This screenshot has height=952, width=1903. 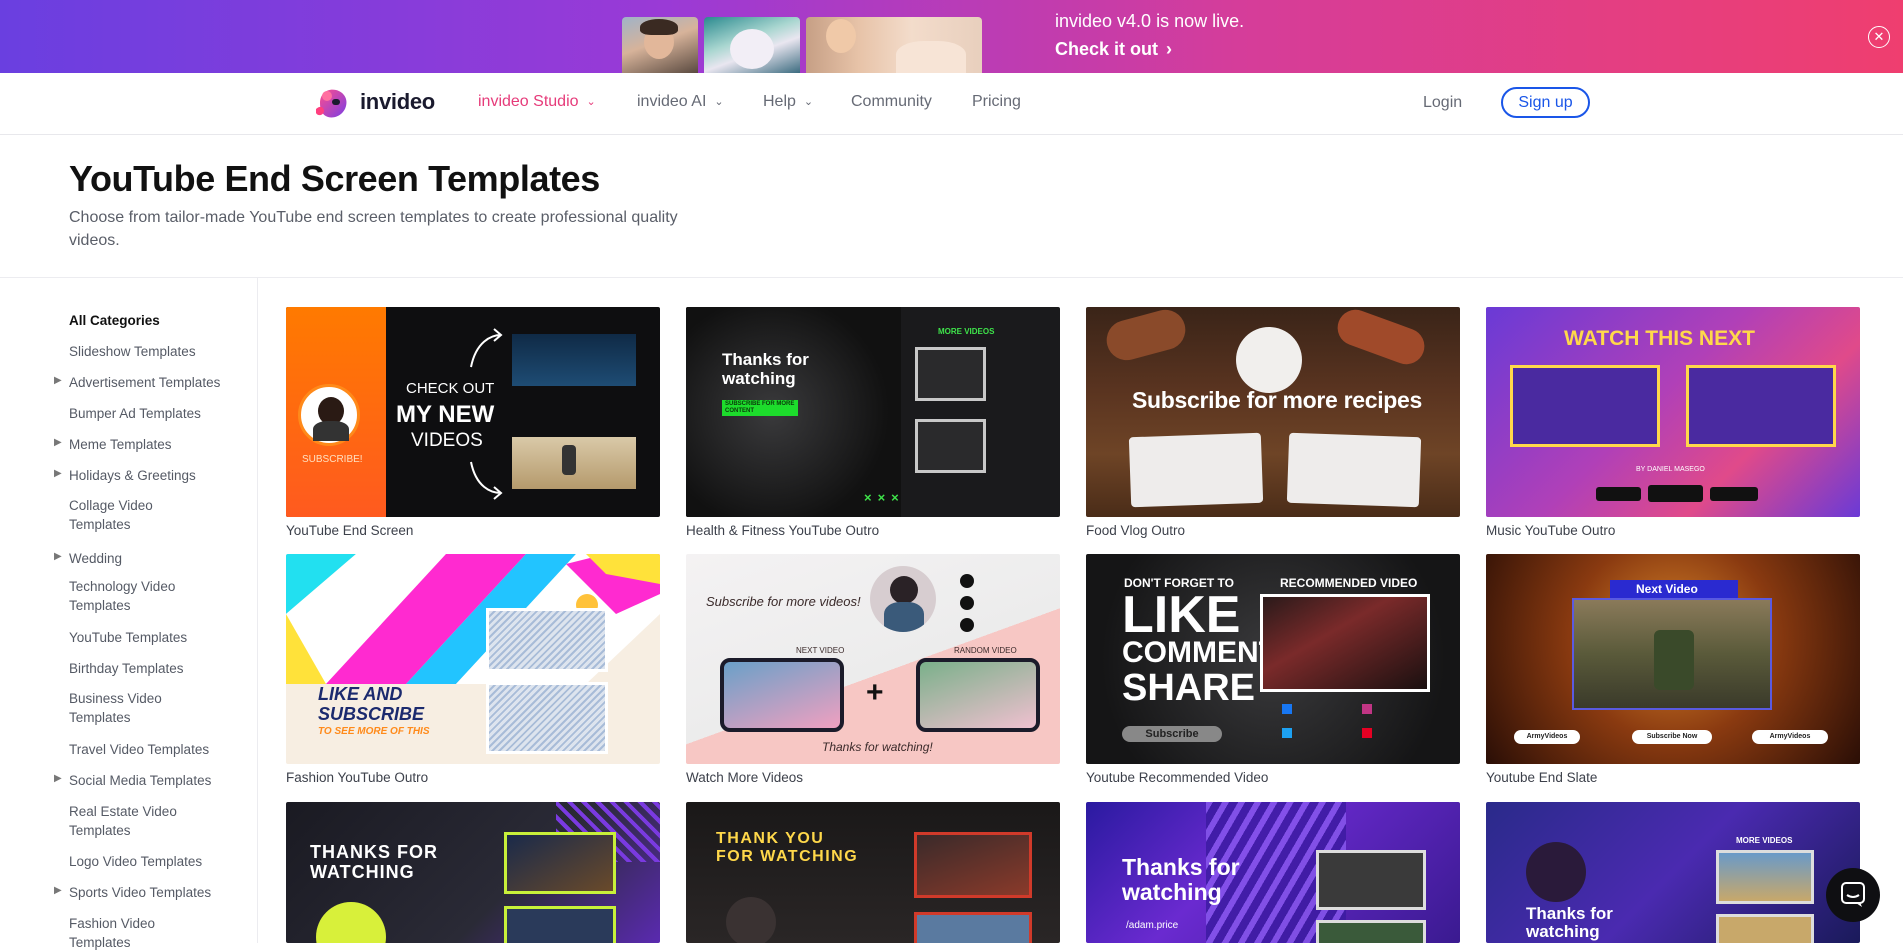 I want to click on thumb-text: Subscribe for more videos!, so click(x=783, y=601).